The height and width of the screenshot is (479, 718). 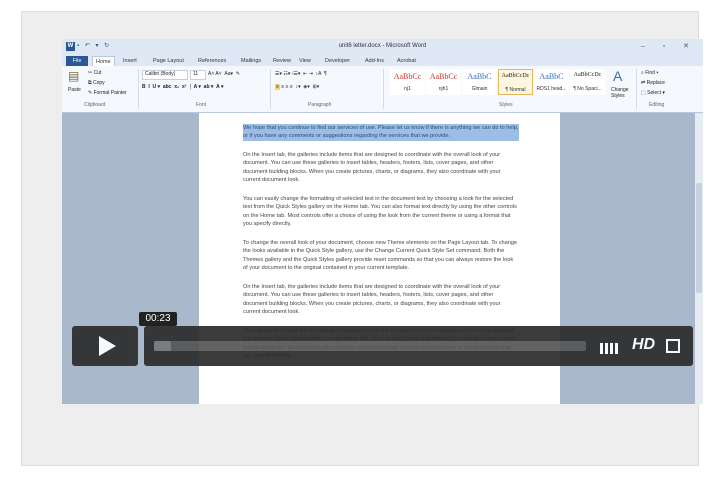 I want to click on control-bar: HD, so click(x=418, y=346).